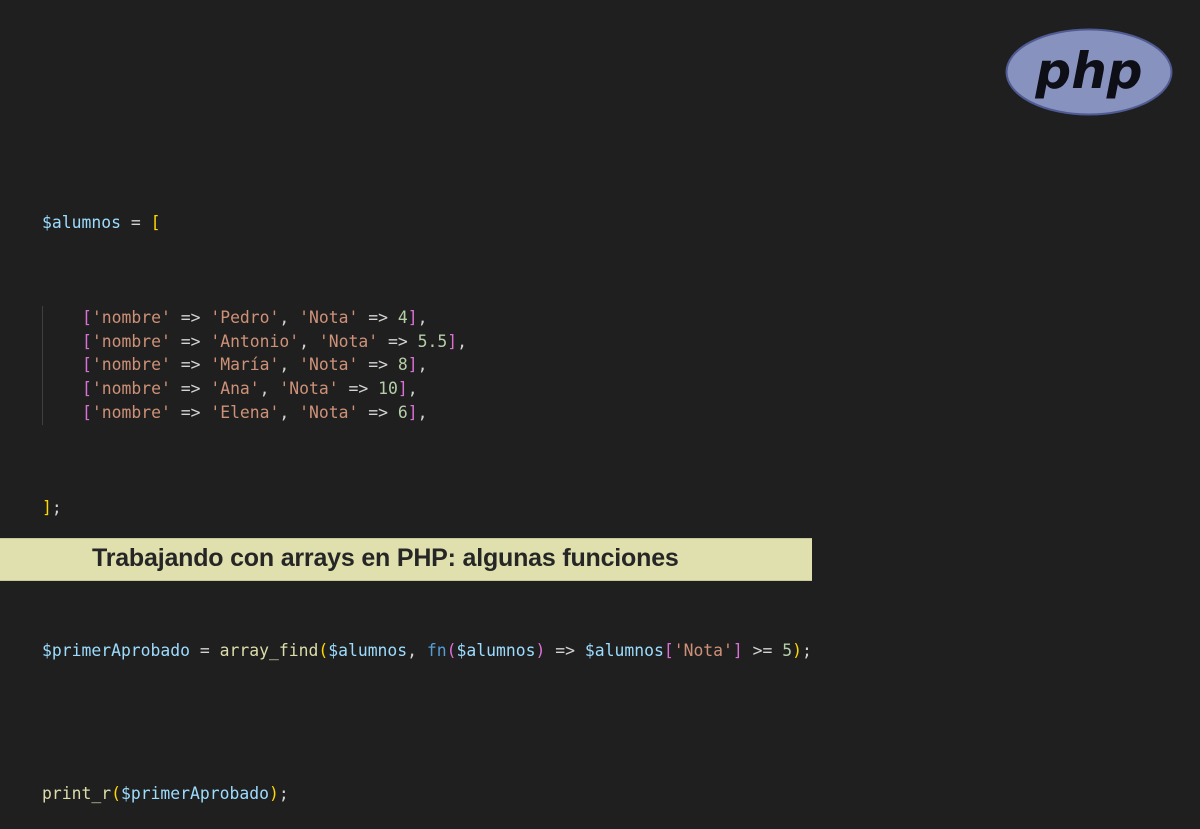 The image size is (1200, 829). What do you see at coordinates (165, 793) in the screenshot?
I see `code-line-11: print_r($primerAprobado);` at bounding box center [165, 793].